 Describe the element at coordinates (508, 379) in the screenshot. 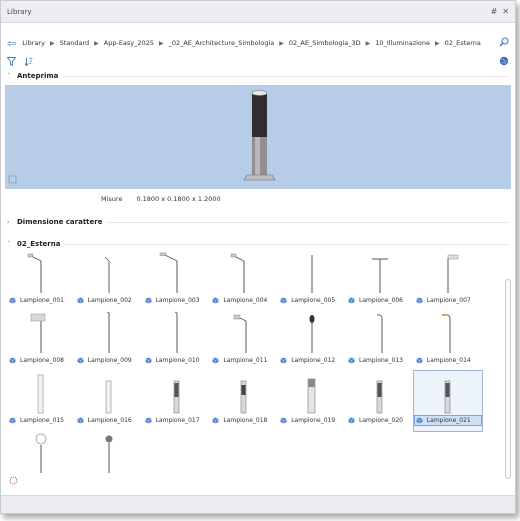

I see `scrollbar` at that location.